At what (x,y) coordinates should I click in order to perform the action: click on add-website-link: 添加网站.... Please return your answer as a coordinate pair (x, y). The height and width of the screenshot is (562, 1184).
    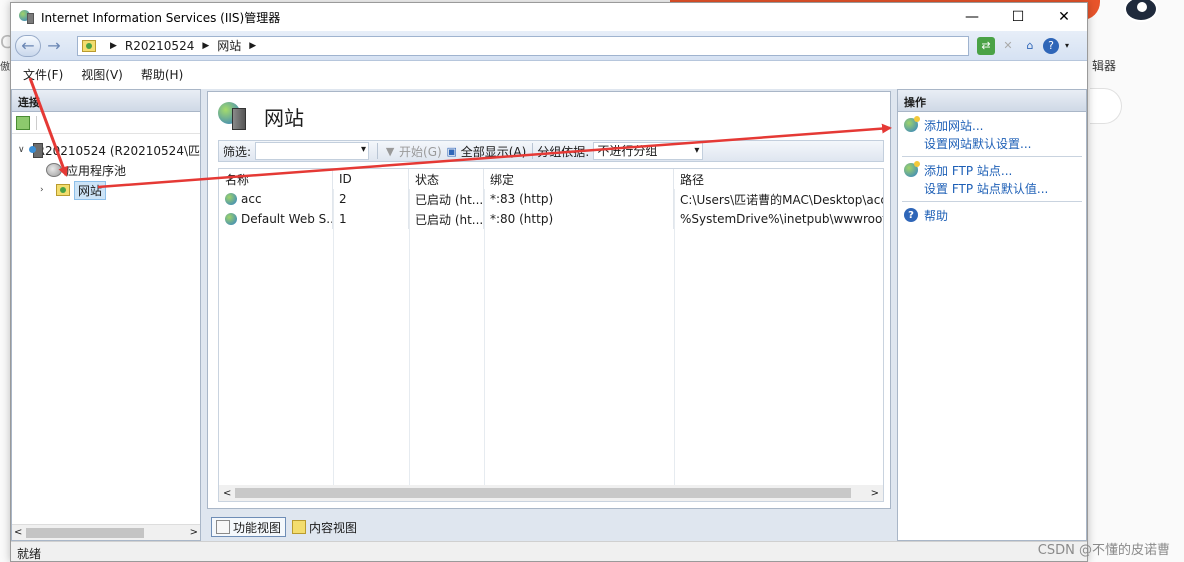
    Looking at the image, I should click on (992, 125).